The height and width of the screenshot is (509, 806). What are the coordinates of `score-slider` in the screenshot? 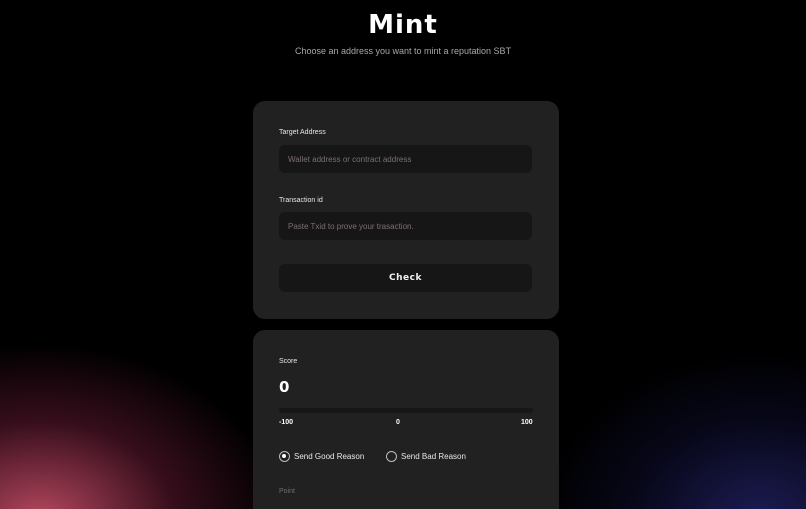 It's located at (406, 410).